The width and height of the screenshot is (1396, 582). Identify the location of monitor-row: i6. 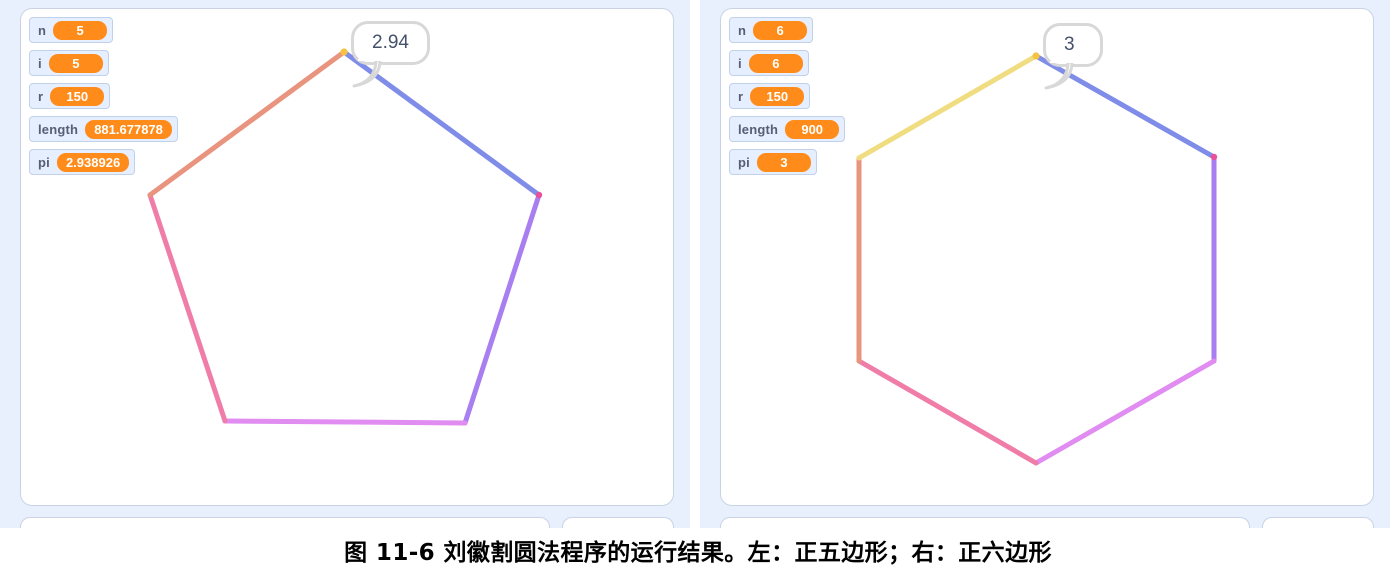
(787, 66).